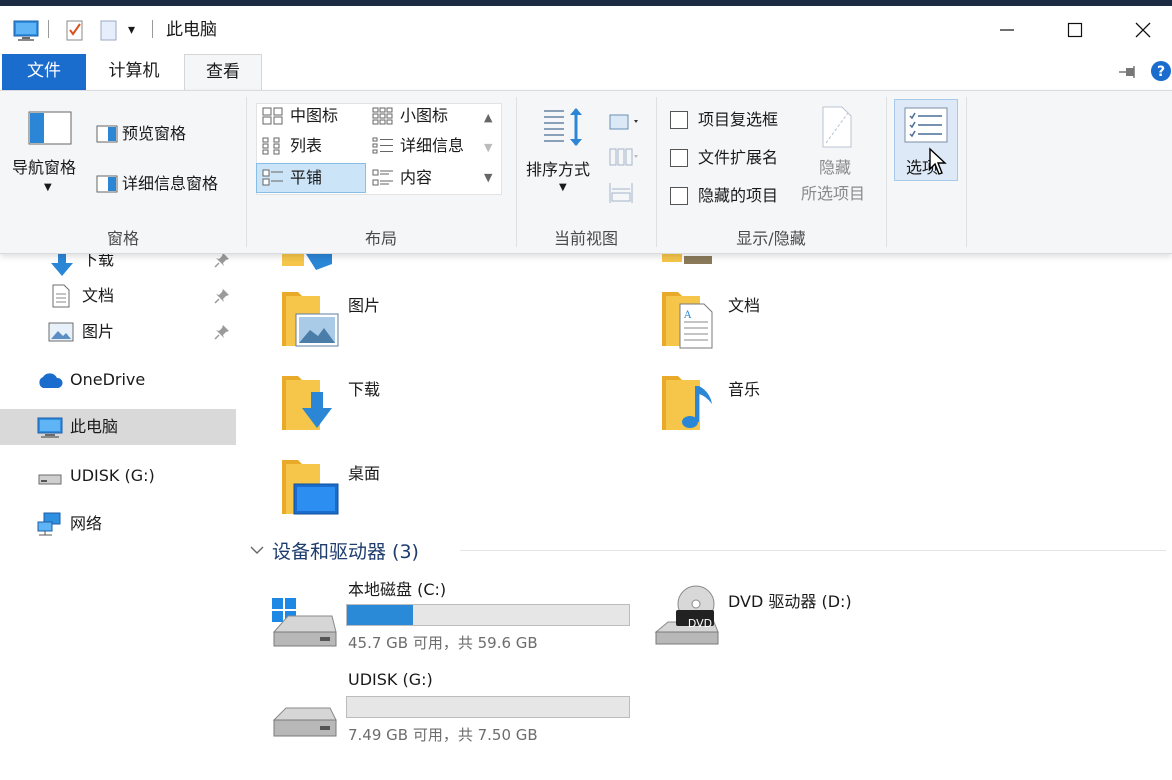 The width and height of the screenshot is (1172, 780). Describe the element at coordinates (833, 194) in the screenshot. I see `hide-selected-line2: 所选项目` at that location.